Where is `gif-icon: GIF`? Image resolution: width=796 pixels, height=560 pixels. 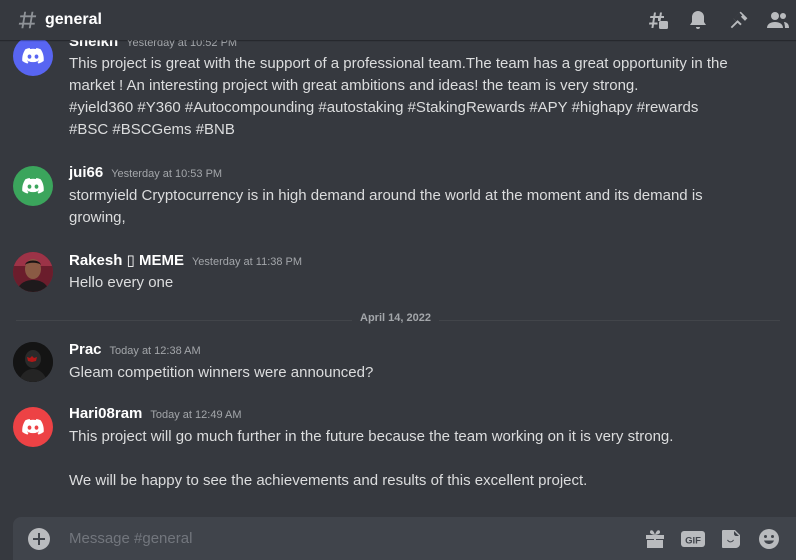 gif-icon: GIF is located at coordinates (693, 539).